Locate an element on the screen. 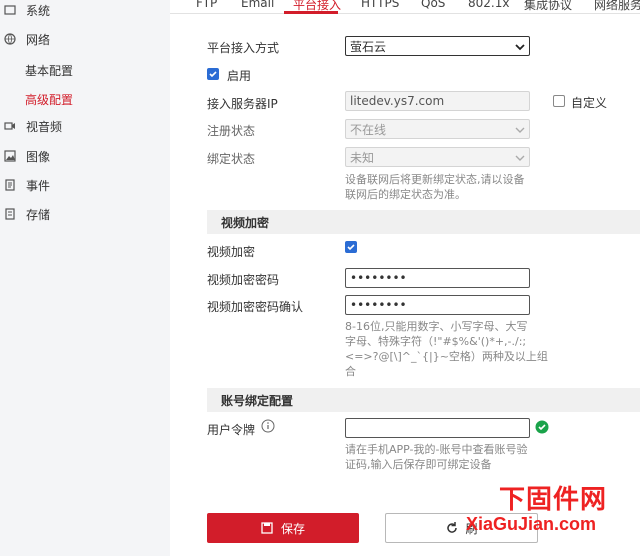 This screenshot has width=640, height=556. access-mode-value: 萤石云 is located at coordinates (368, 46).